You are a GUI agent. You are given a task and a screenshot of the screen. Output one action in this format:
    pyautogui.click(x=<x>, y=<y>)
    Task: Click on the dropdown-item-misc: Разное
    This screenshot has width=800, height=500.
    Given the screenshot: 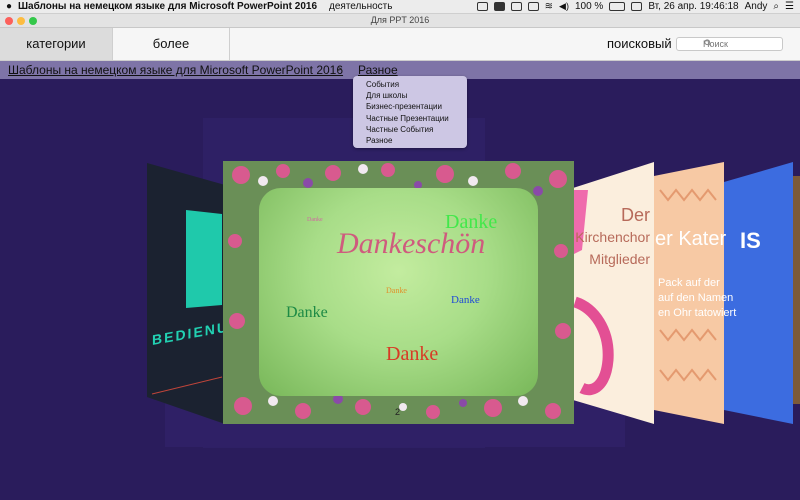 What is the action you would take?
    pyautogui.click(x=410, y=140)
    